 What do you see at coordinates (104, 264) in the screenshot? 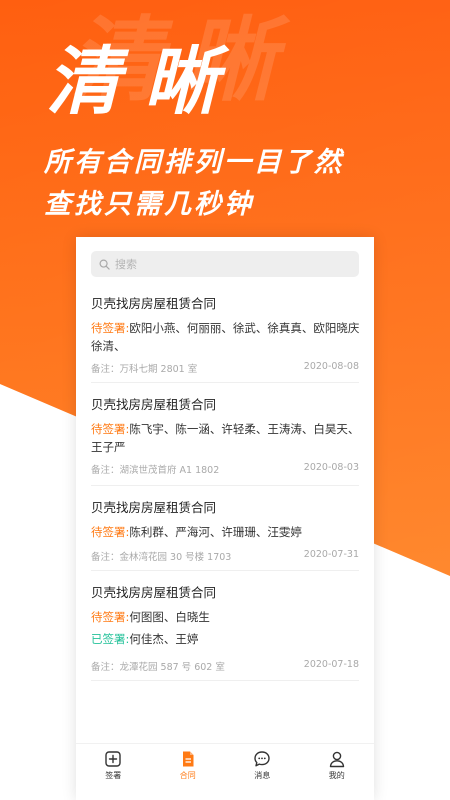
I see `search-icon` at bounding box center [104, 264].